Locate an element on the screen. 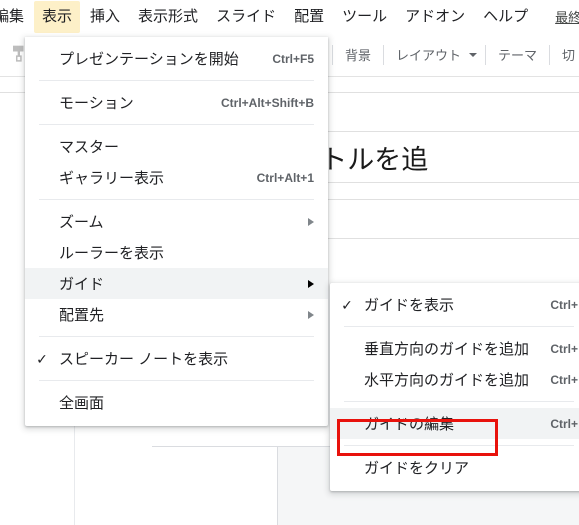  menu-item-clear-guides: ガイドをクリア is located at coordinates (454, 467).